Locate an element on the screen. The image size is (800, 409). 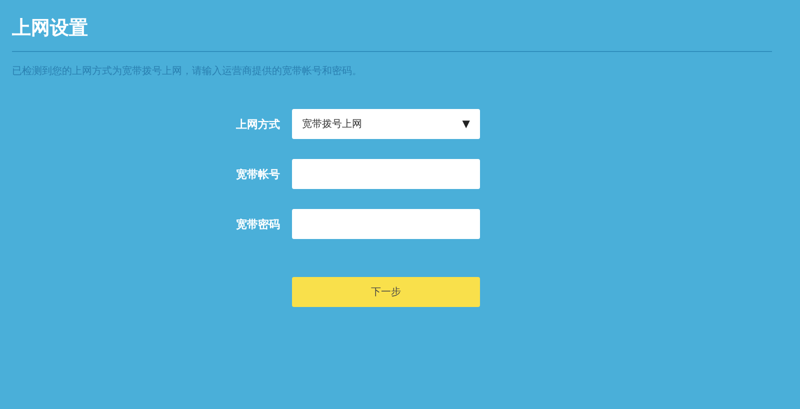
next-button: 下一步 is located at coordinates (386, 292).